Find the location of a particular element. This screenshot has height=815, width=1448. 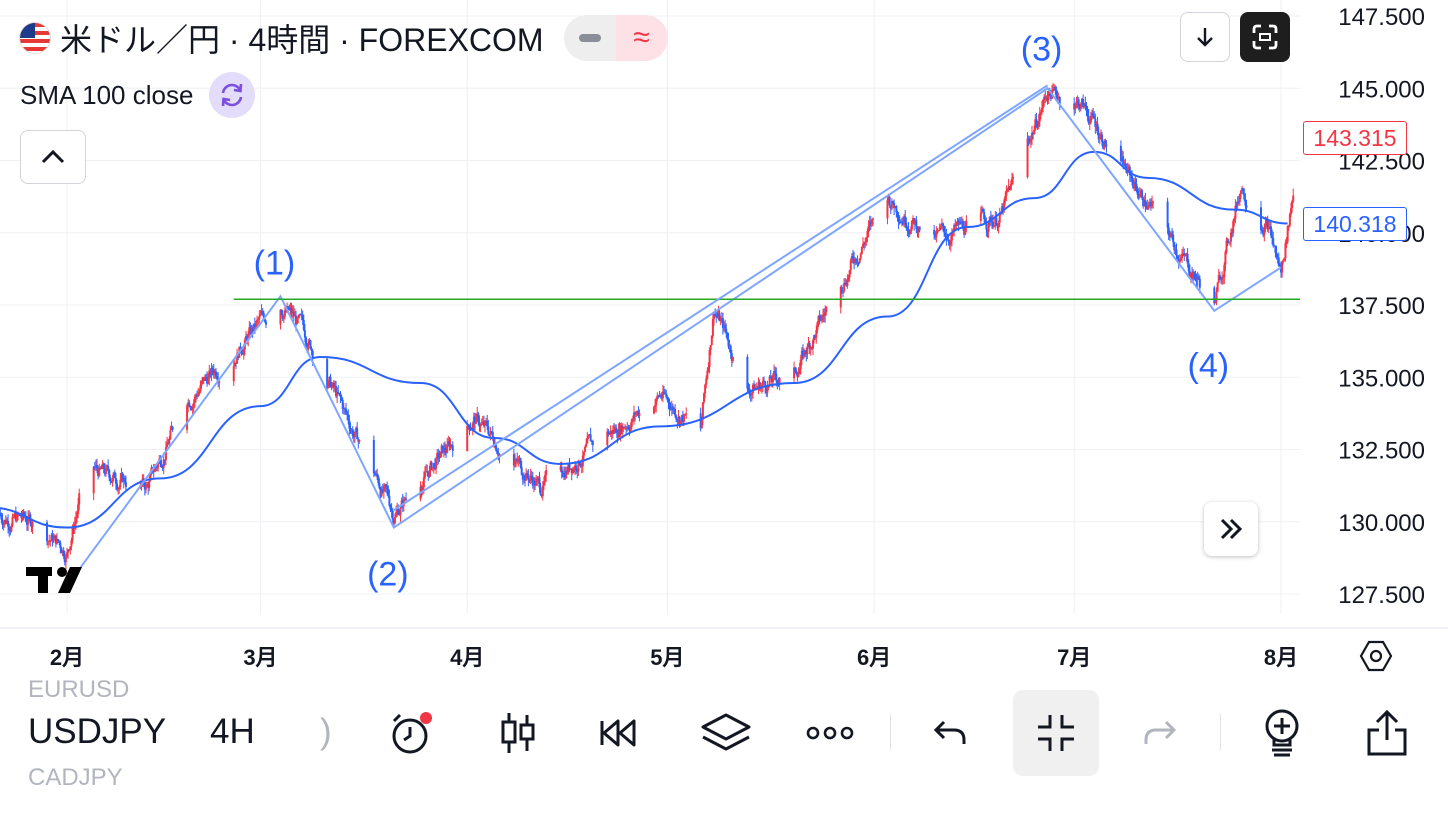

last-price-label: 143.315 is located at coordinates (1355, 138).